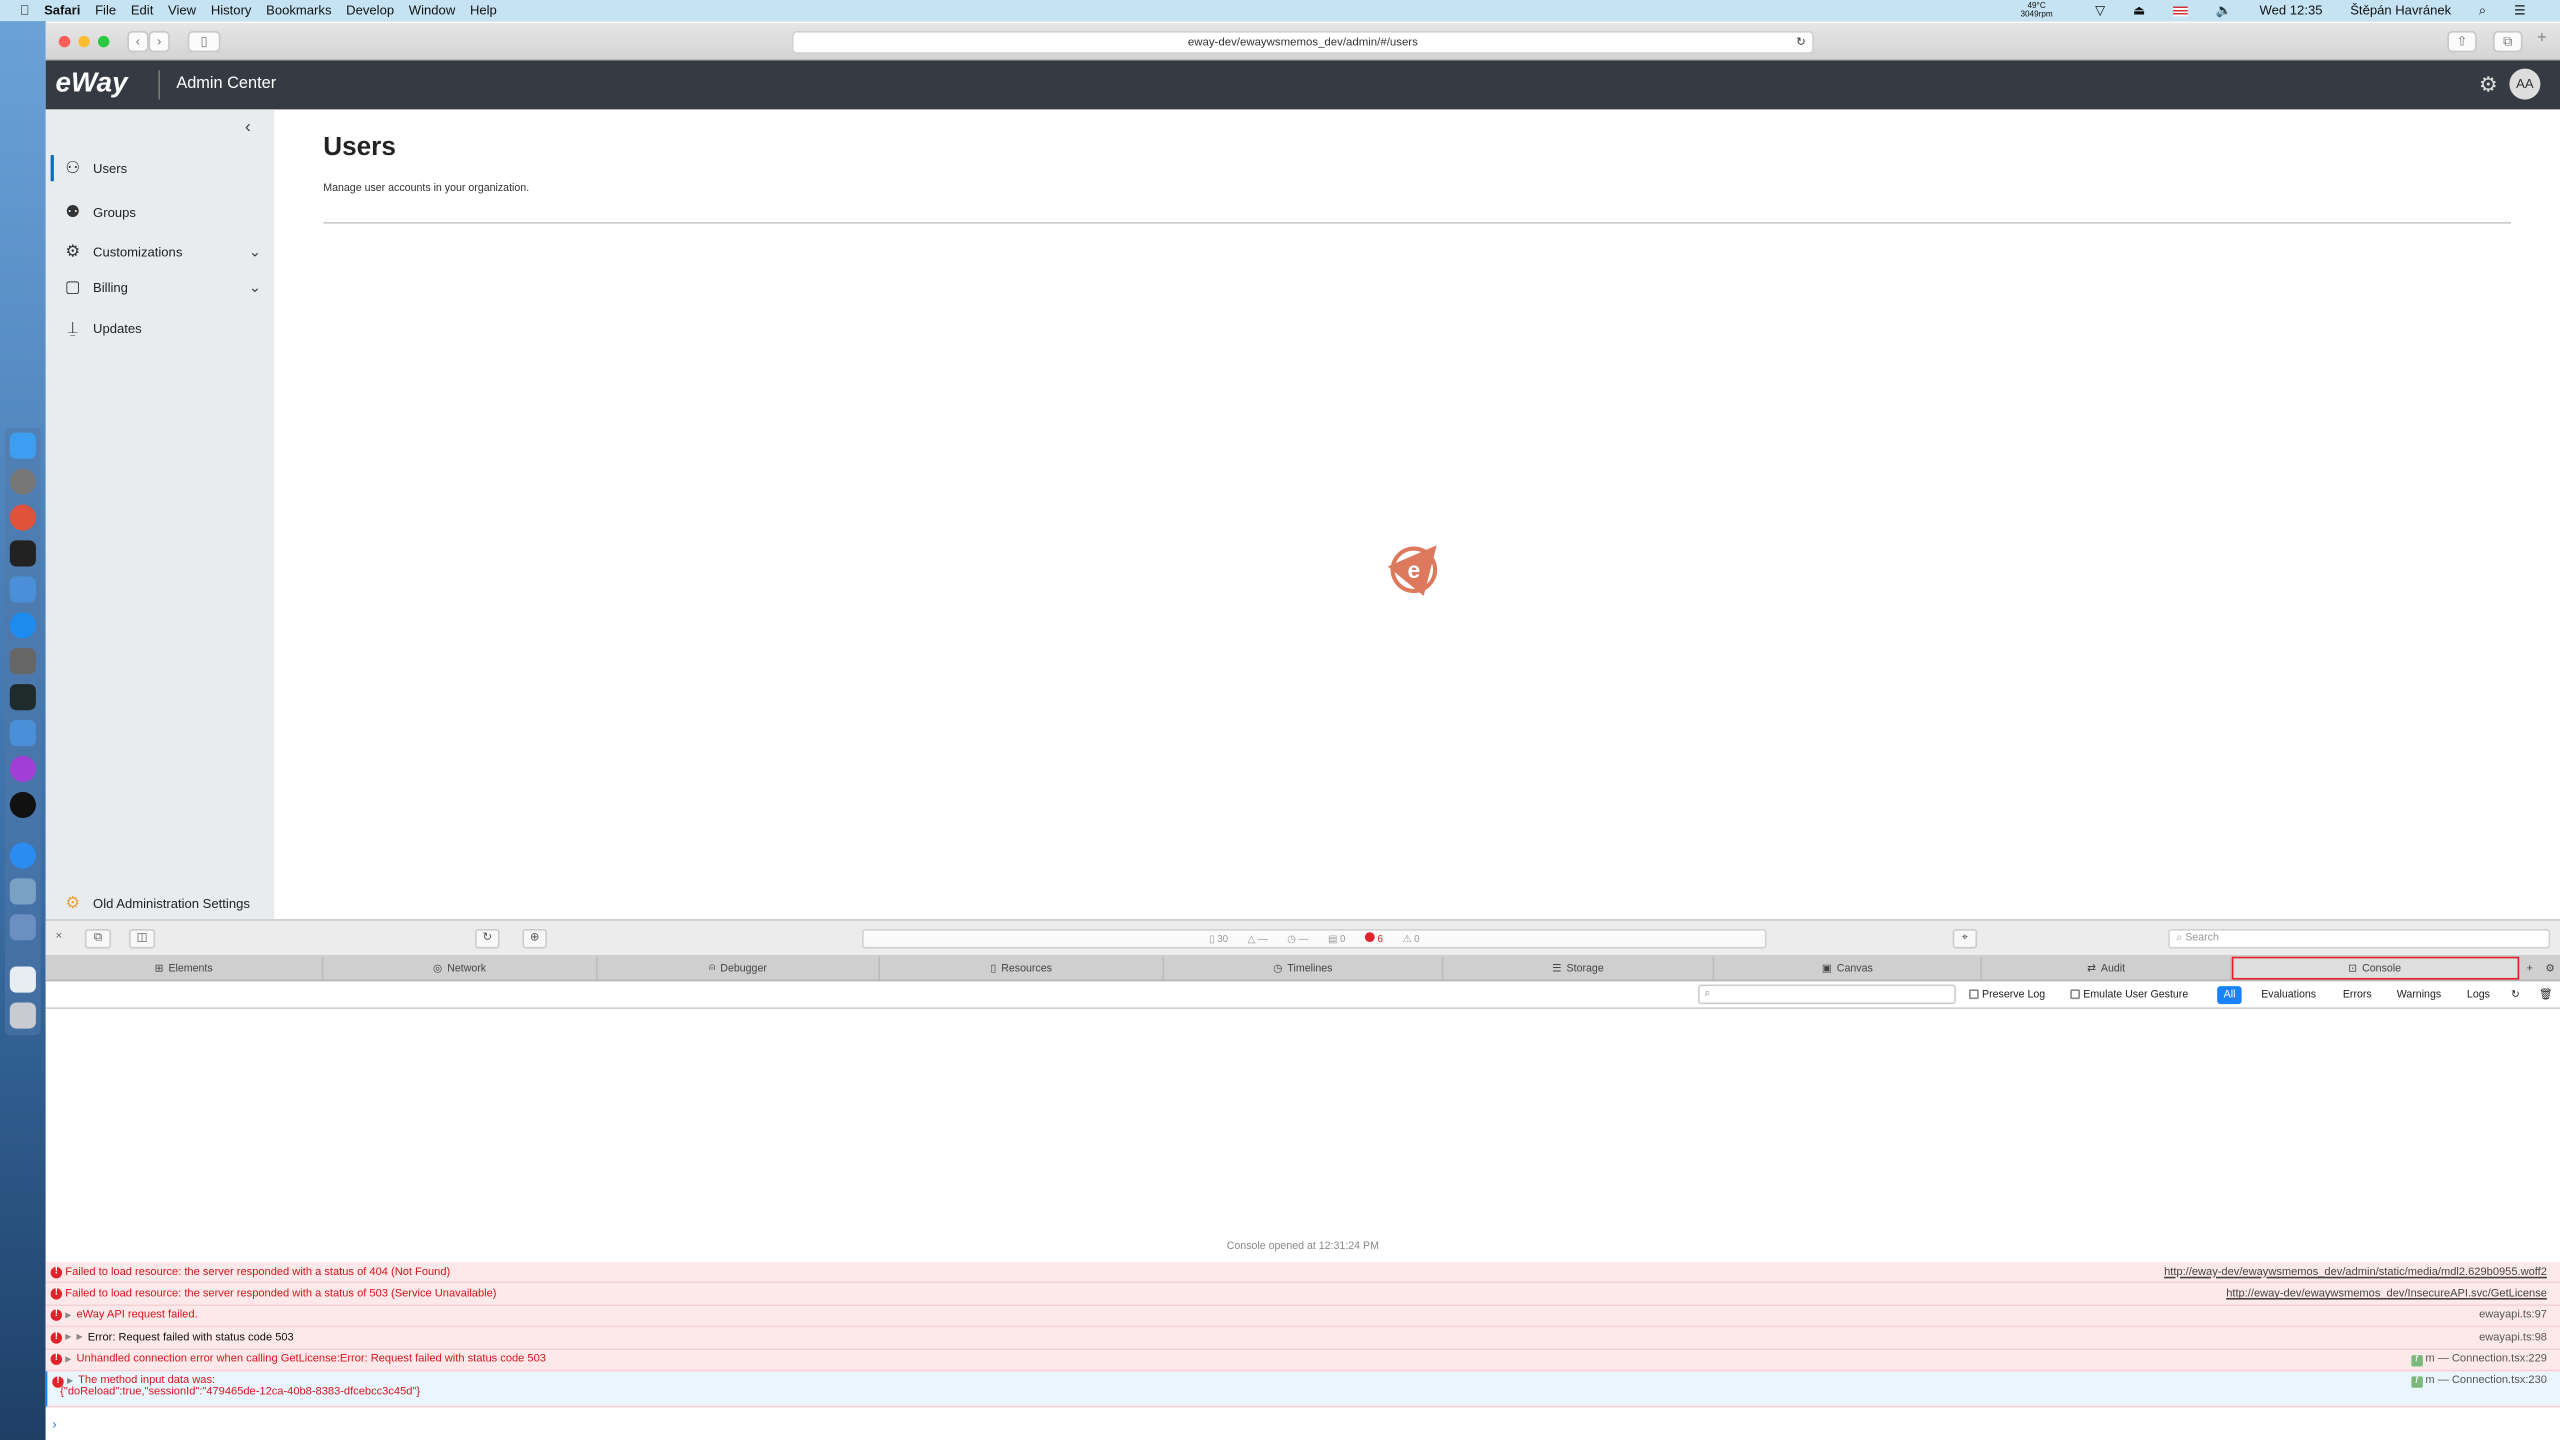 This screenshot has height=1440, width=2560. I want to click on trash-icon, so click(22, 1015).